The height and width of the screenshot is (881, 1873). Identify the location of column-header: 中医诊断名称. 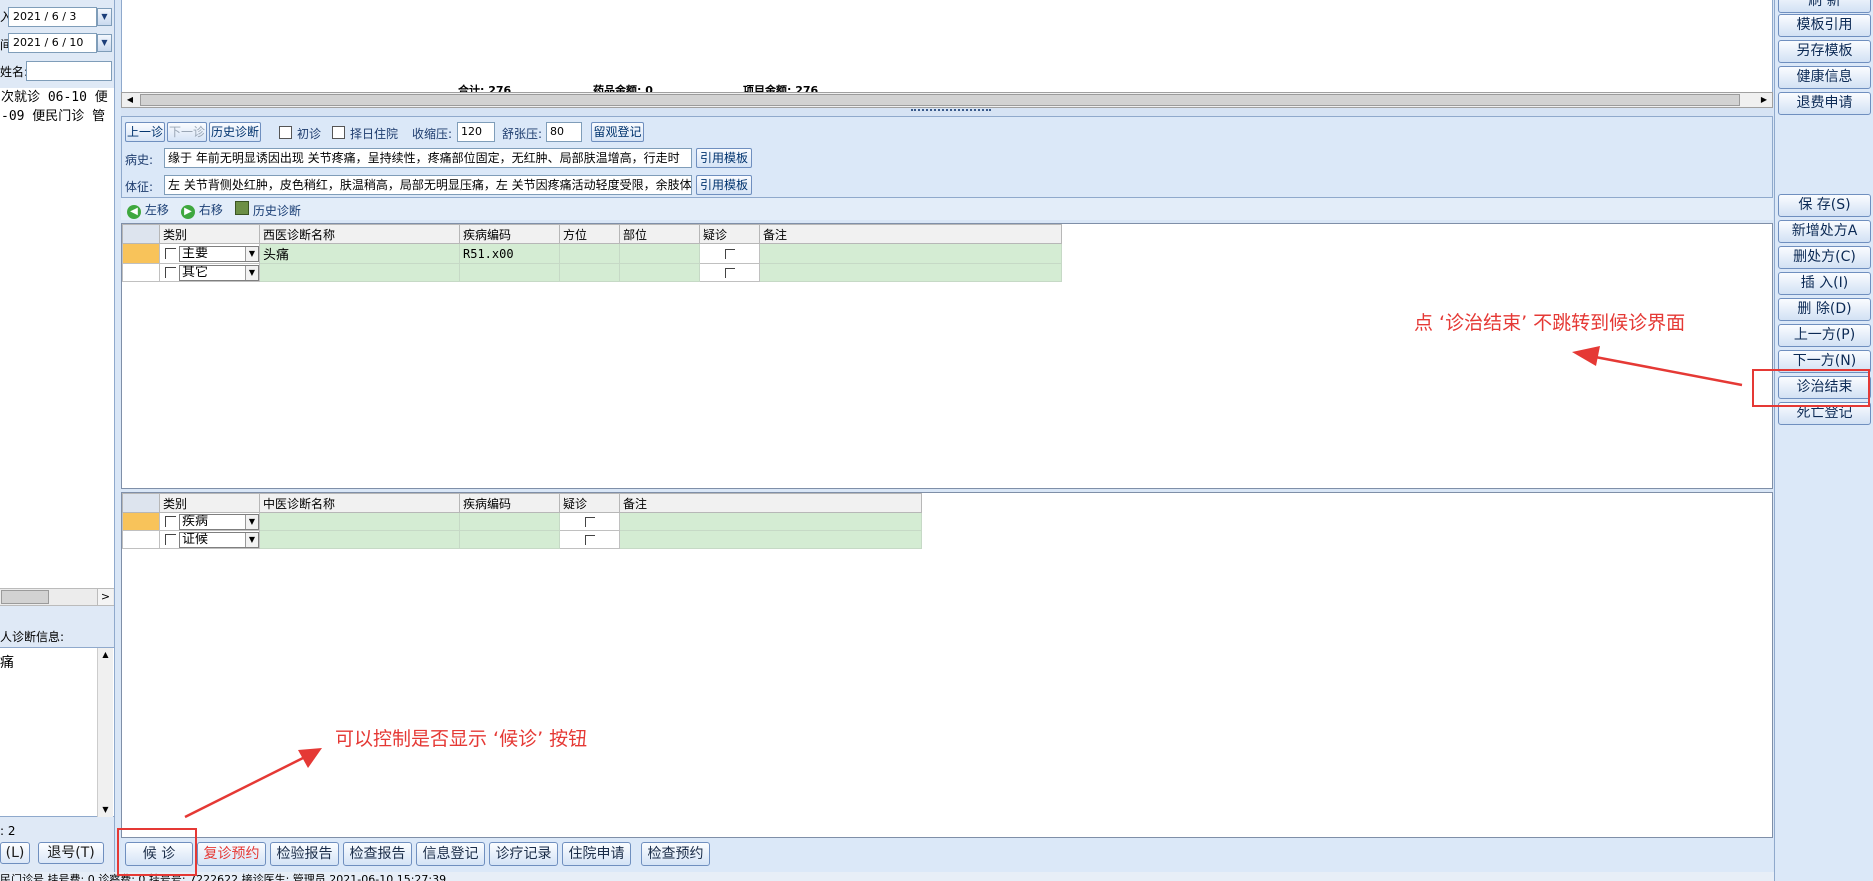
(359, 503).